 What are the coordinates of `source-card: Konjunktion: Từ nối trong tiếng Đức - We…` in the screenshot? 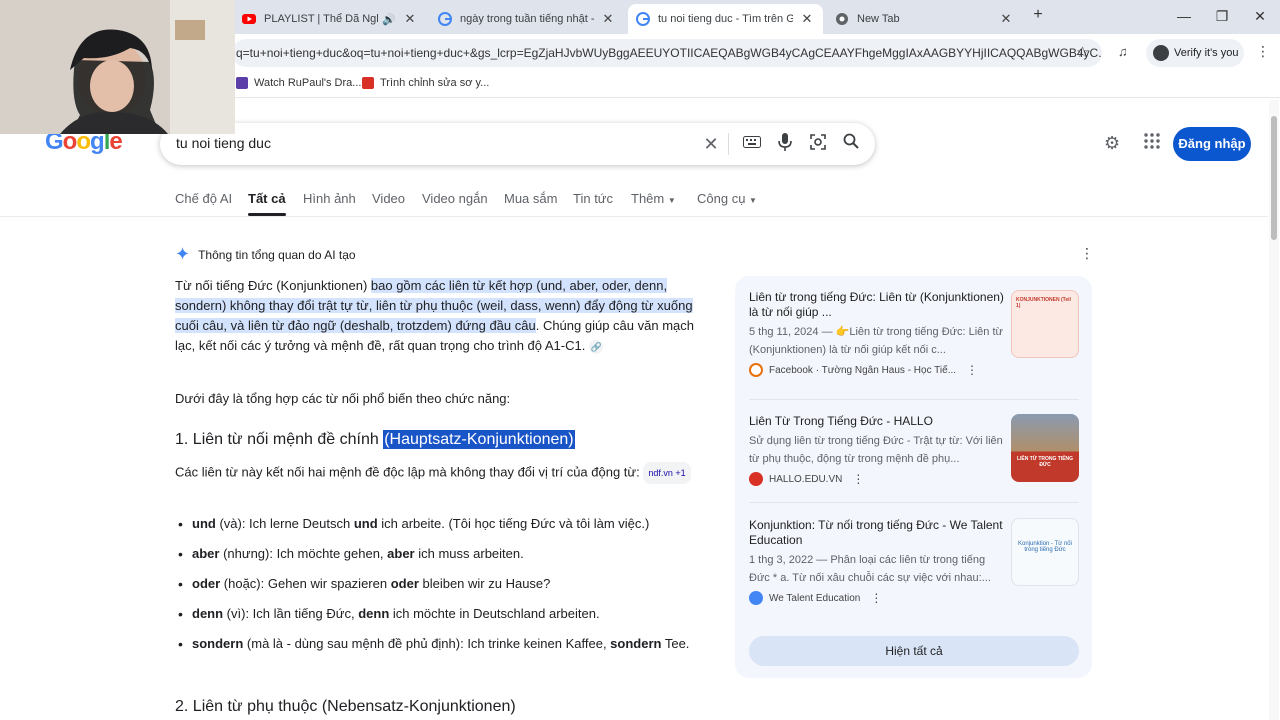 It's located at (914, 561).